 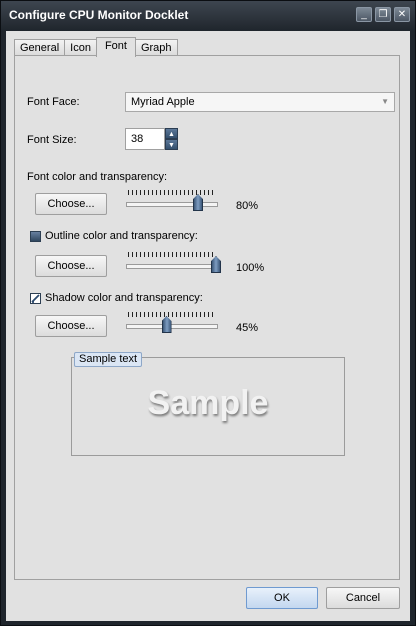 I want to click on chevron-down-icon: ▼, so click(x=385, y=102).